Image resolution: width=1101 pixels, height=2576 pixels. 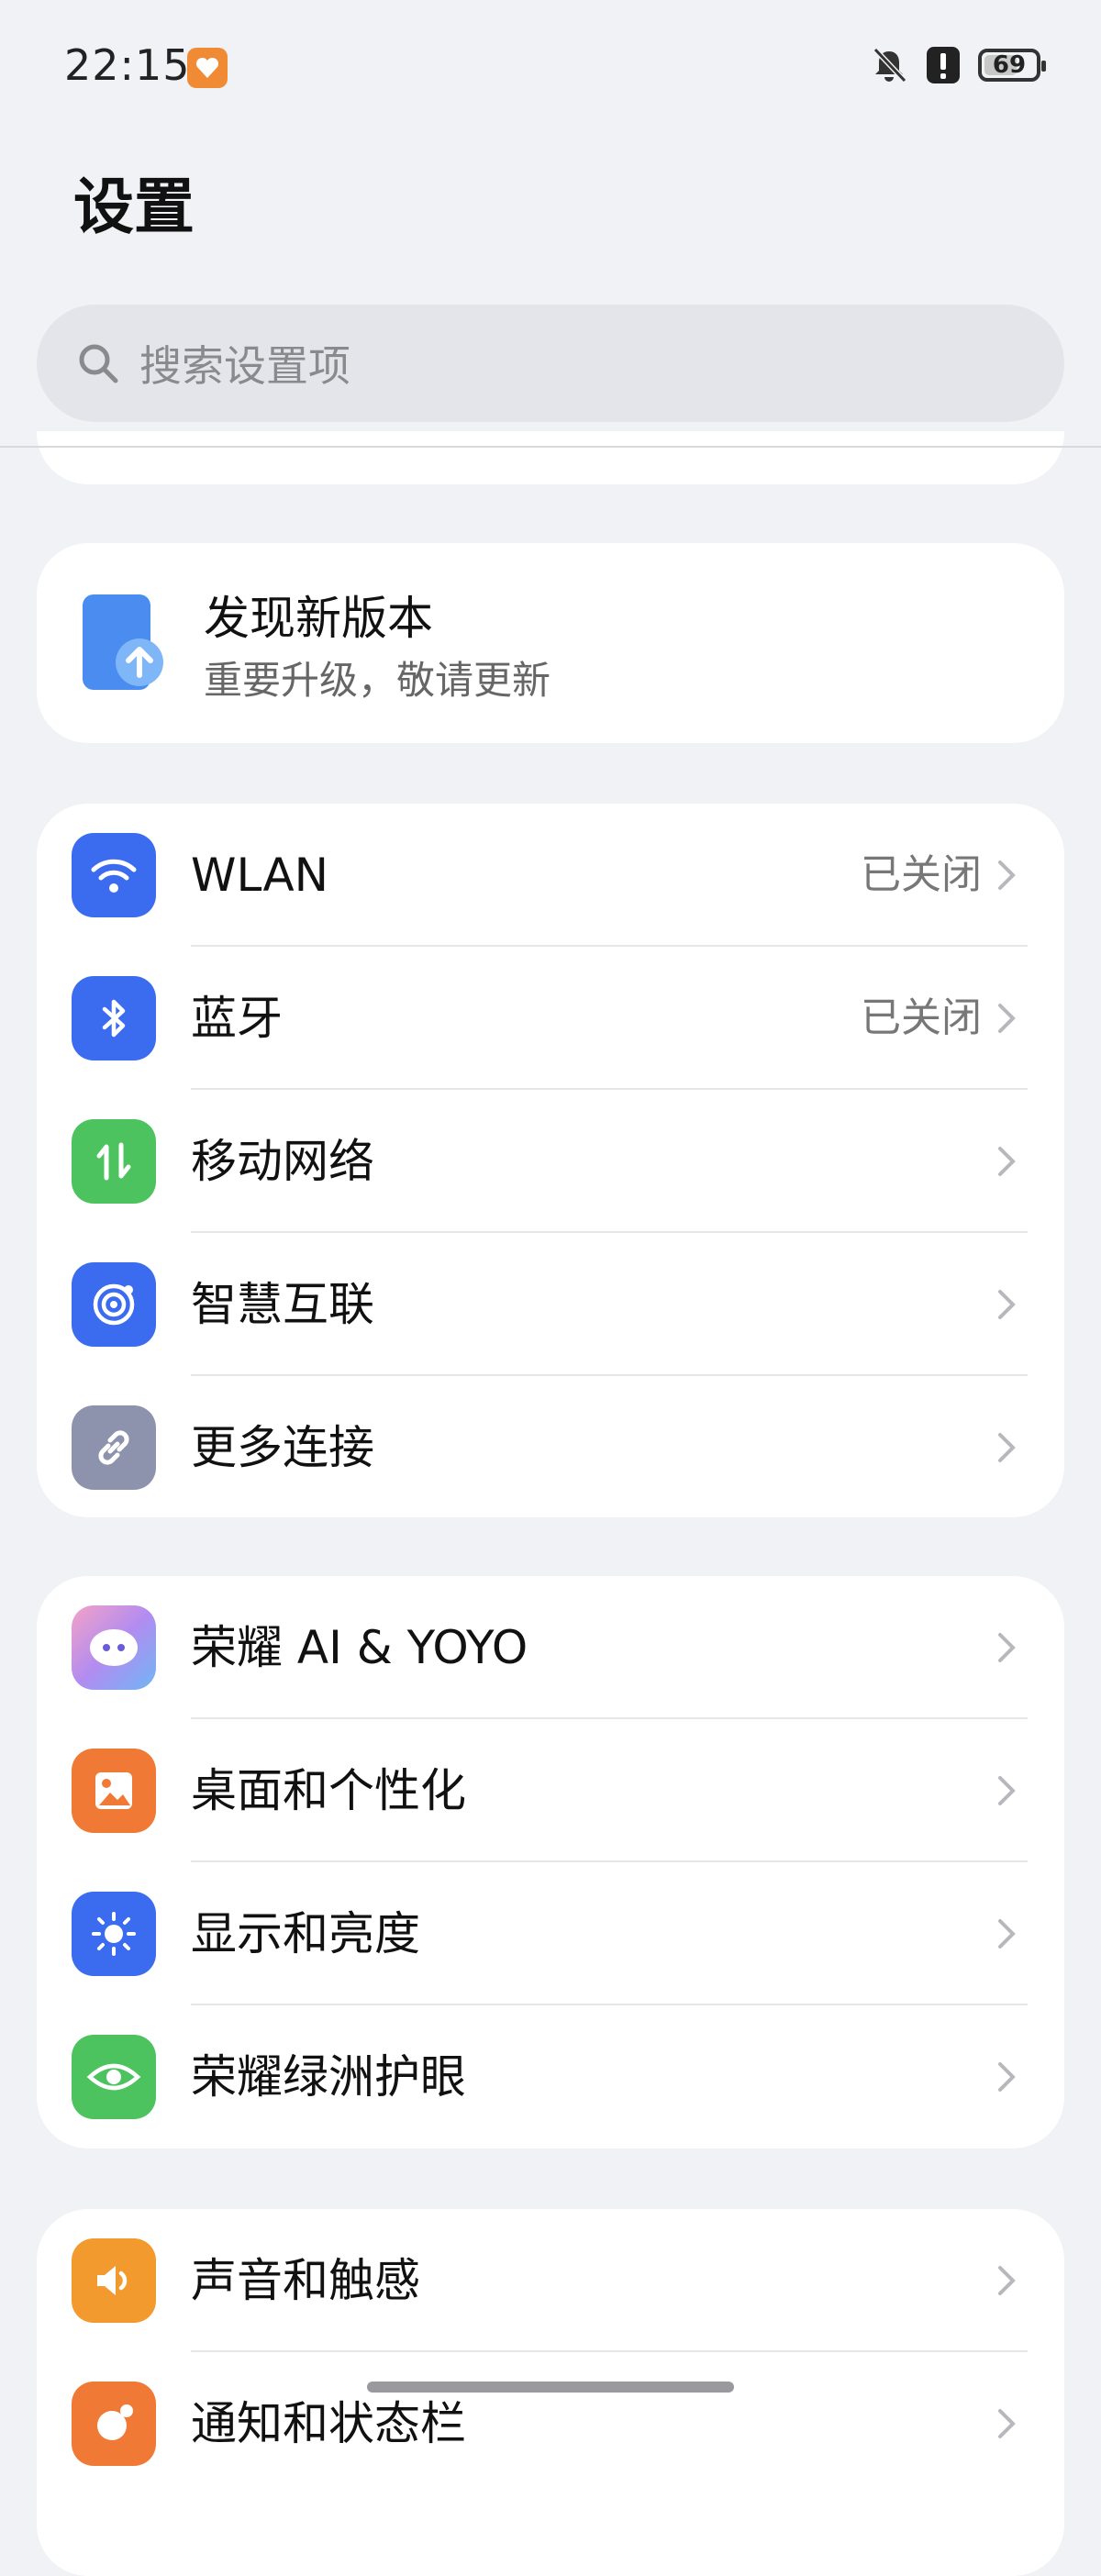 What do you see at coordinates (282, 1447) in the screenshot?
I see `item-label: 更多连接` at bounding box center [282, 1447].